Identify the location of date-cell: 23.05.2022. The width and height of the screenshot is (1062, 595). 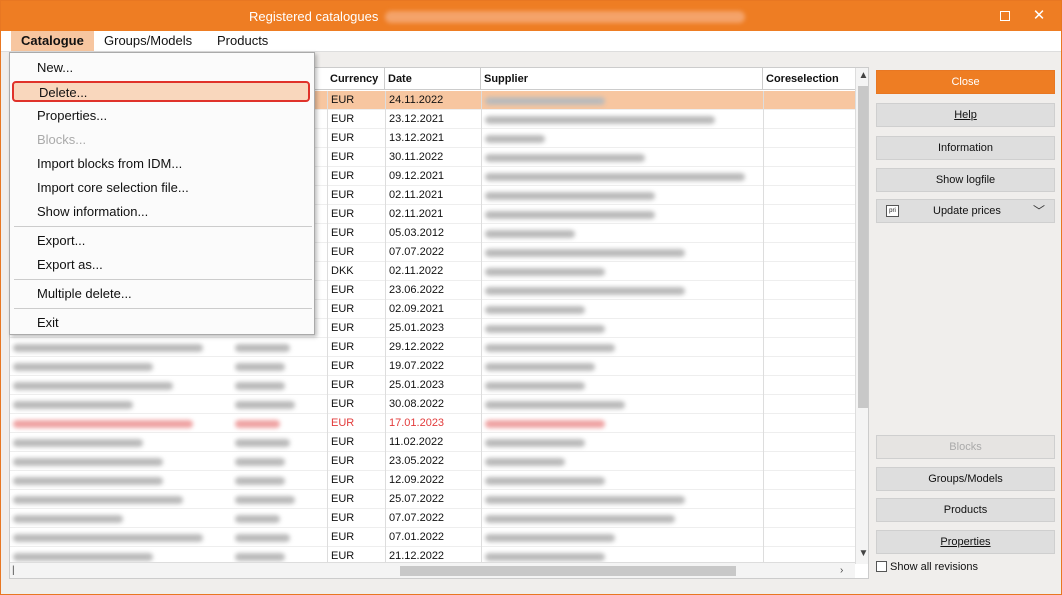
(433, 461).